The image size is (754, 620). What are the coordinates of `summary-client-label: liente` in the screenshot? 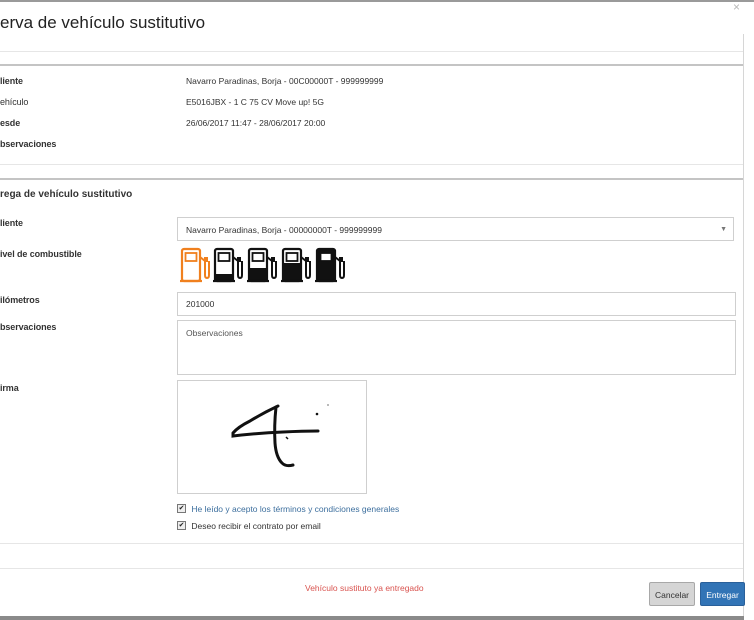 It's located at (11, 81).